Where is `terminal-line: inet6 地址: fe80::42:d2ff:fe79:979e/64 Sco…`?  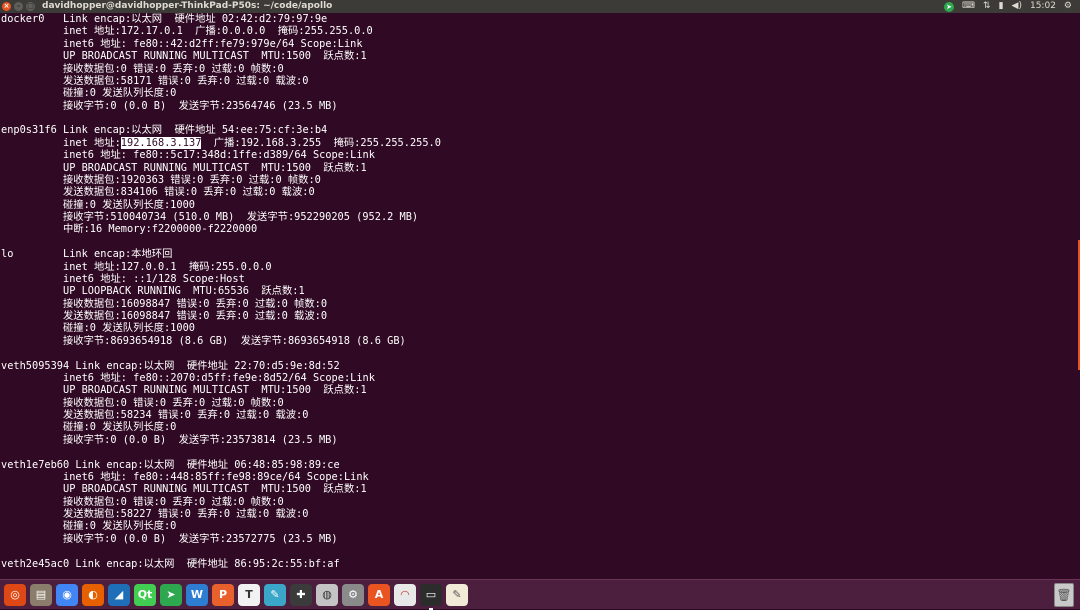
terminal-line: inet6 地址: fe80::42:d2ff:fe79:979e/64 Sco… is located at coordinates (182, 43).